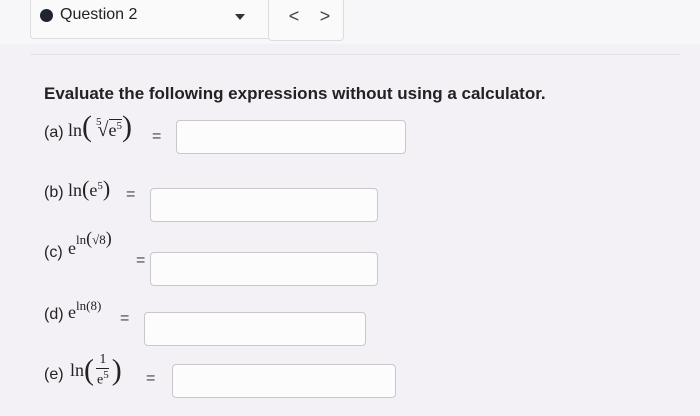 This screenshot has height=416, width=700. I want to click on part-c-equals: =, so click(141, 260).